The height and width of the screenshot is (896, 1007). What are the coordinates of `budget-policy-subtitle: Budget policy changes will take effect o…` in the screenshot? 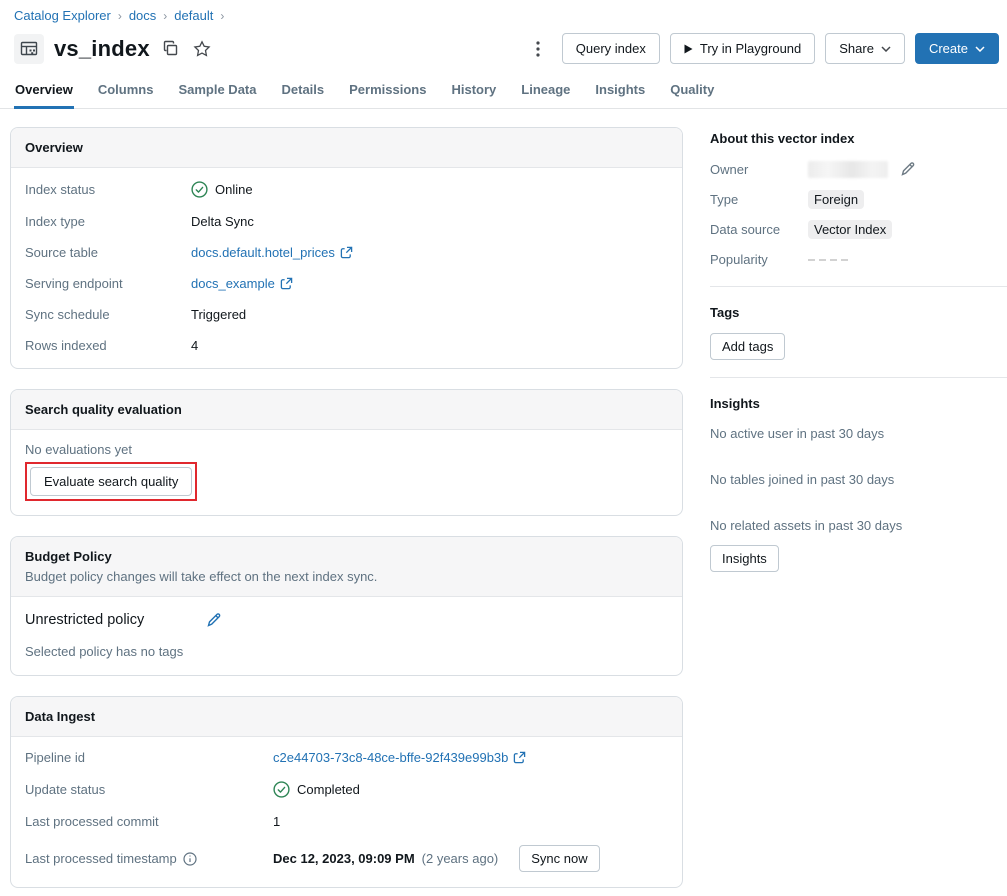 It's located at (201, 576).